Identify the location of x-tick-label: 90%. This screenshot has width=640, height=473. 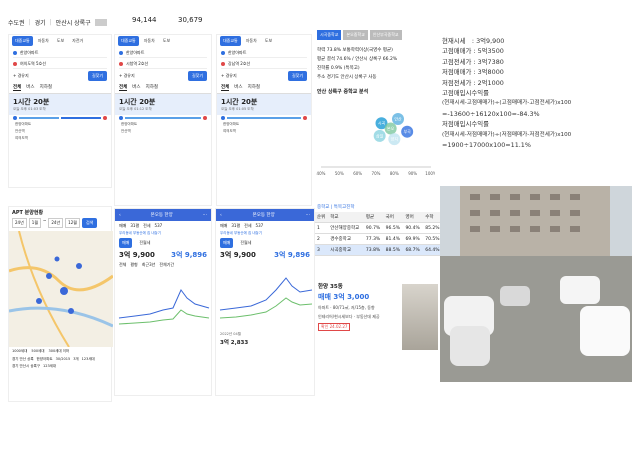
(412, 173).